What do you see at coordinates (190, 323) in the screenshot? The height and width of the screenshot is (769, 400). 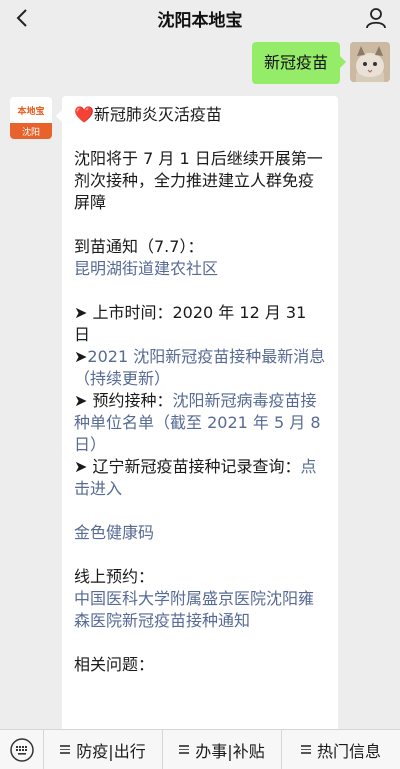 I see `launch-time: ➤ 上市时间：2020 年 12 月 31 日` at bounding box center [190, 323].